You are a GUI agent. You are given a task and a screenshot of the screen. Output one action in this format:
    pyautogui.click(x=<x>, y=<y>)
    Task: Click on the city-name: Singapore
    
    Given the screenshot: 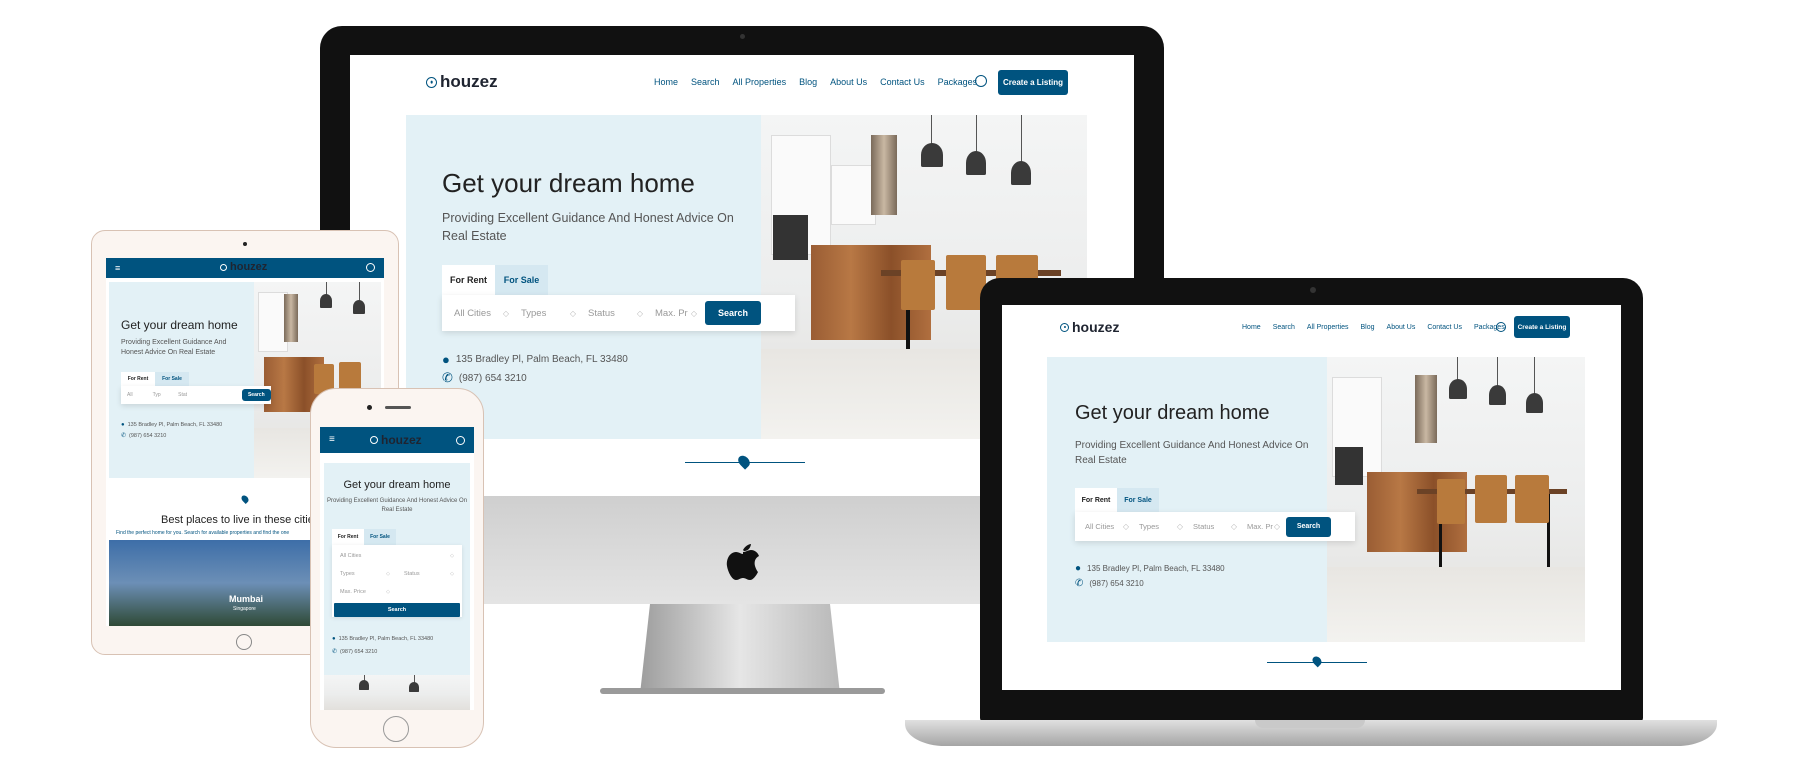 What is the action you would take?
    pyautogui.click(x=244, y=609)
    